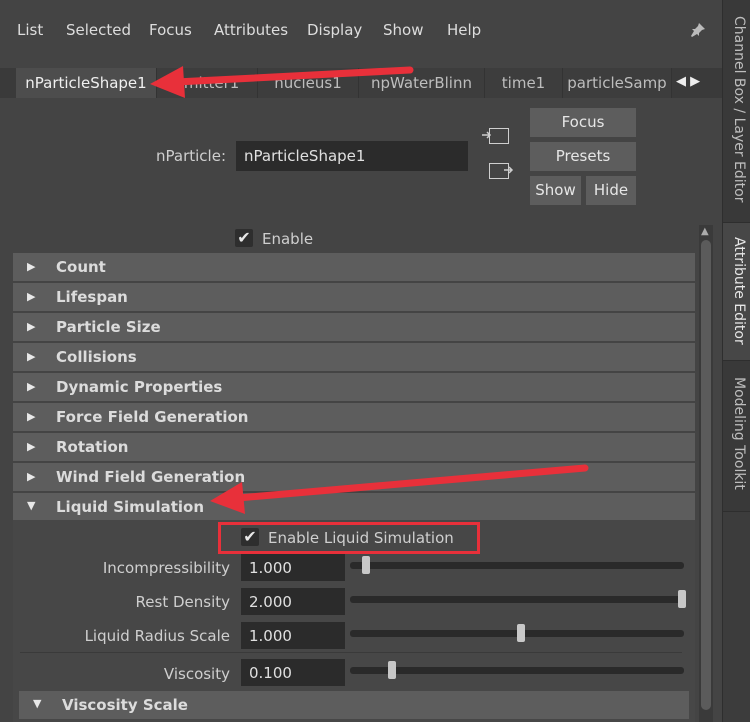 The height and width of the screenshot is (722, 750). Describe the element at coordinates (98, 30) in the screenshot. I see `menu-selected: Selected` at that location.